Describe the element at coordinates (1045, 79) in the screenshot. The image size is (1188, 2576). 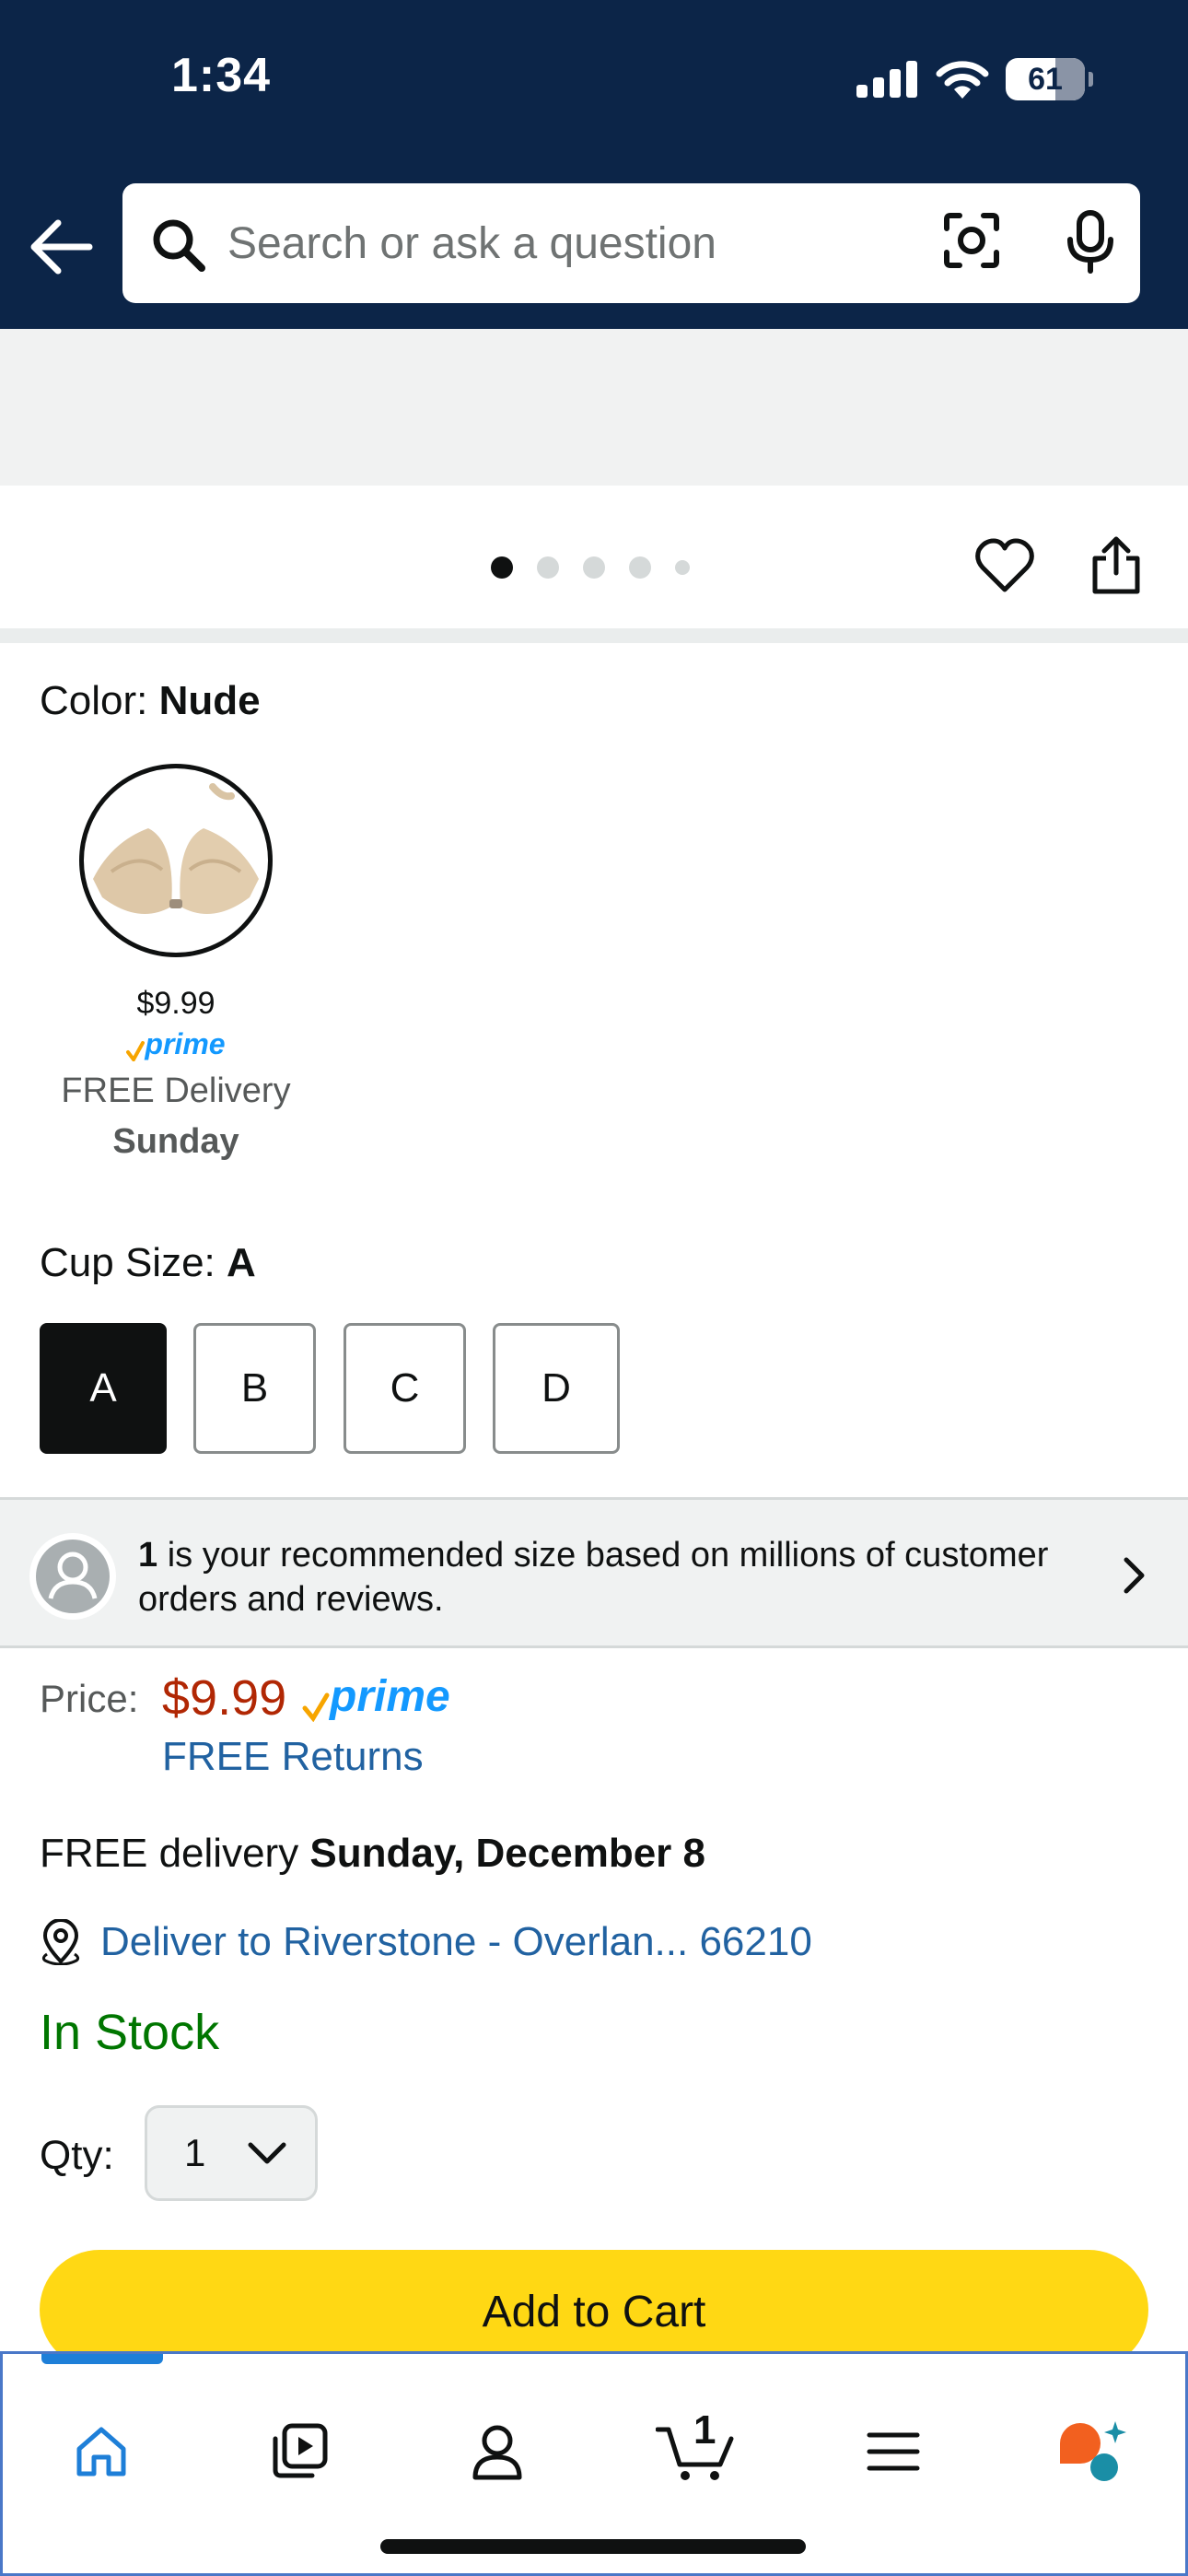
I see `battery-level: 61` at that location.